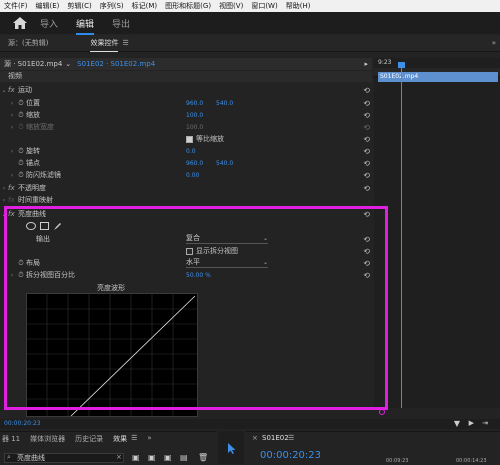 This screenshot has height=465, width=500. What do you see at coordinates (385, 62) in the screenshot?
I see `timeline-time: 9:23` at bounding box center [385, 62].